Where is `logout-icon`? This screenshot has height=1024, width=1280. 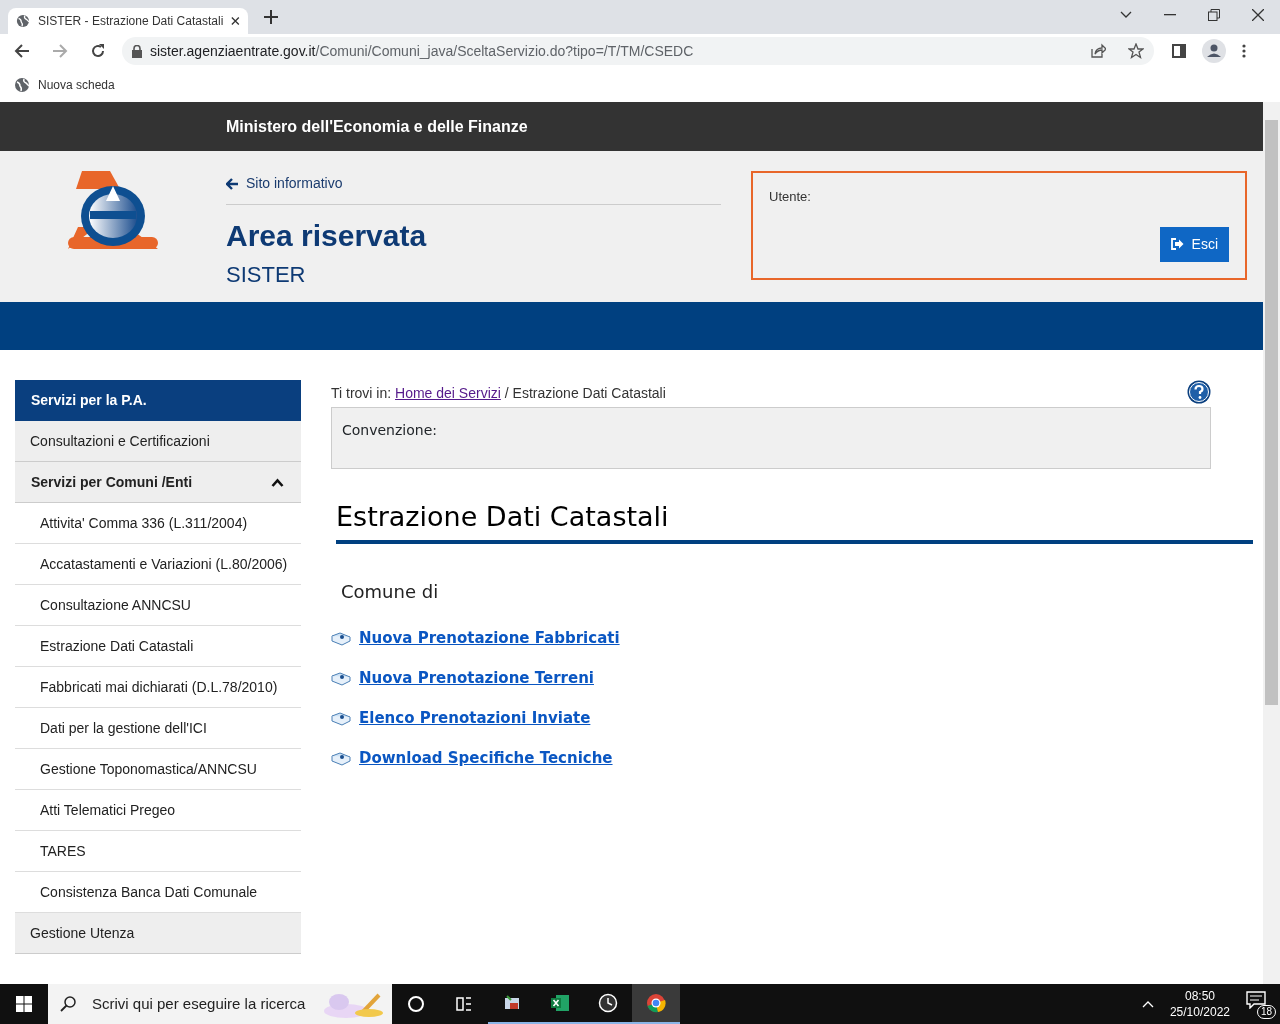 logout-icon is located at coordinates (1177, 244).